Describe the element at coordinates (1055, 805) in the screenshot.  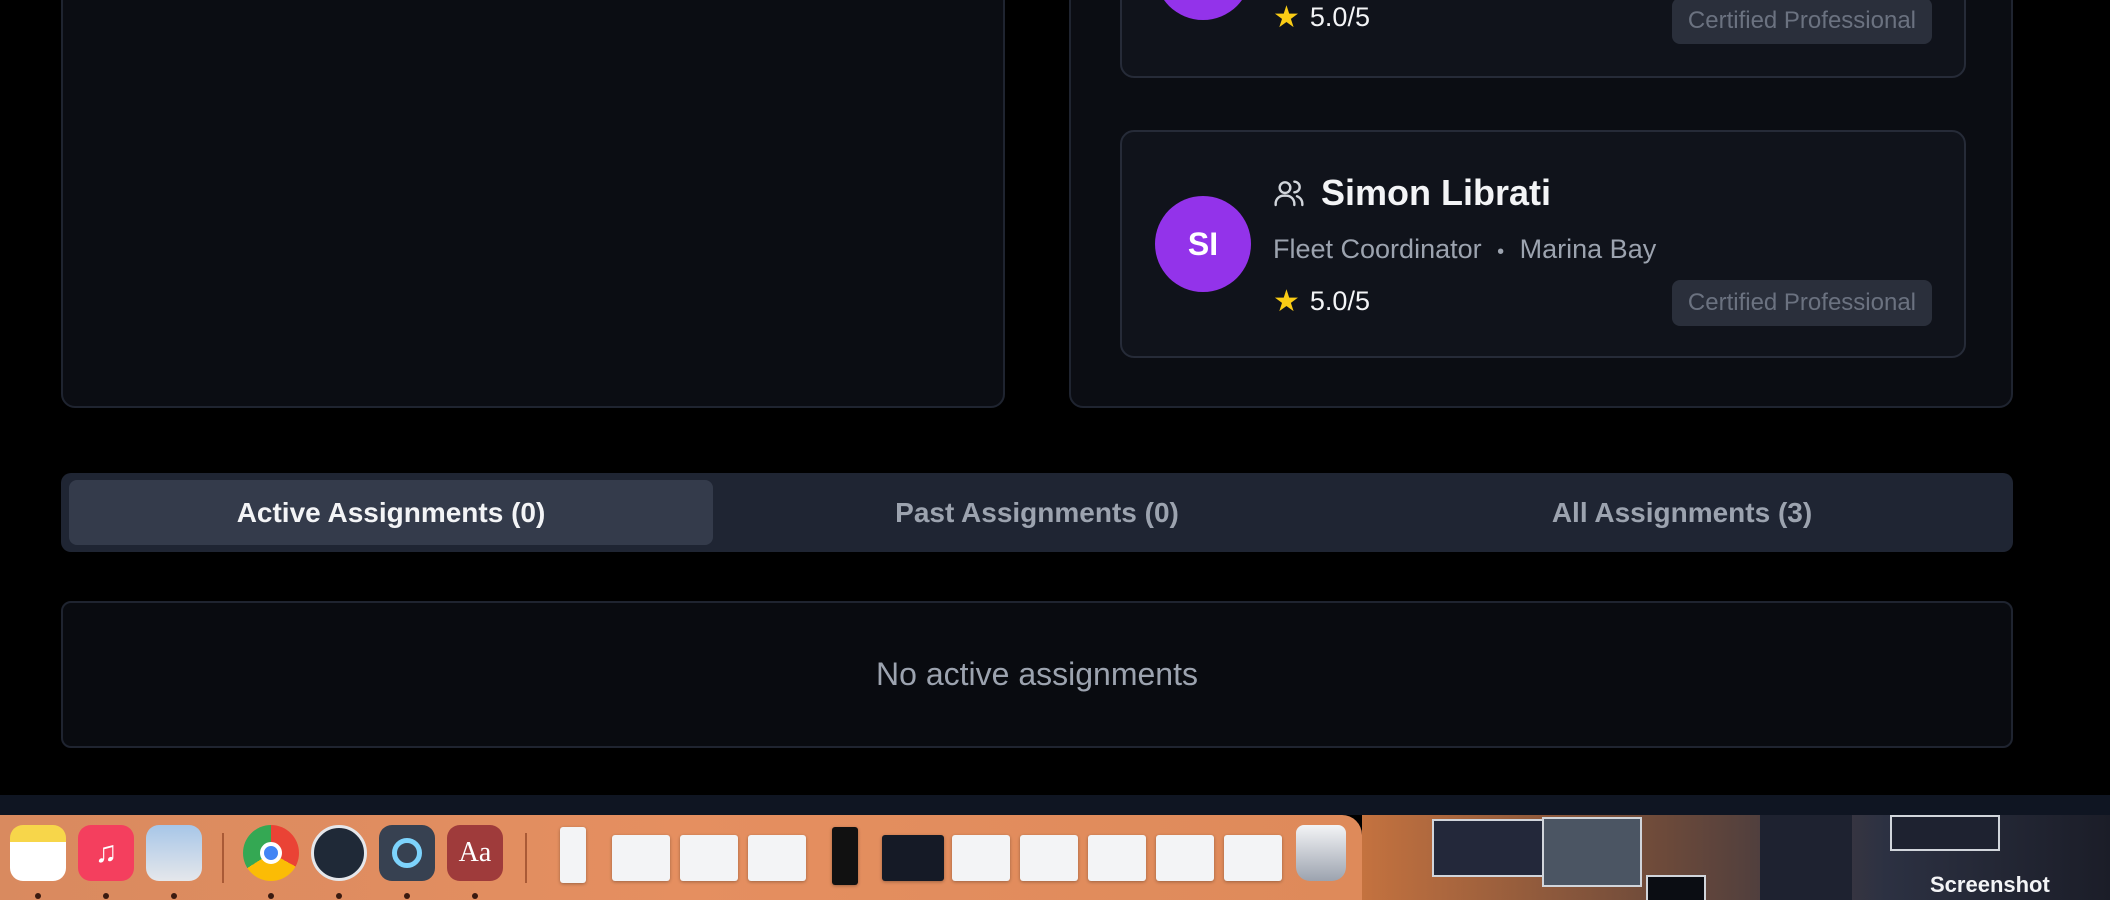
I see `dock-strip` at that location.